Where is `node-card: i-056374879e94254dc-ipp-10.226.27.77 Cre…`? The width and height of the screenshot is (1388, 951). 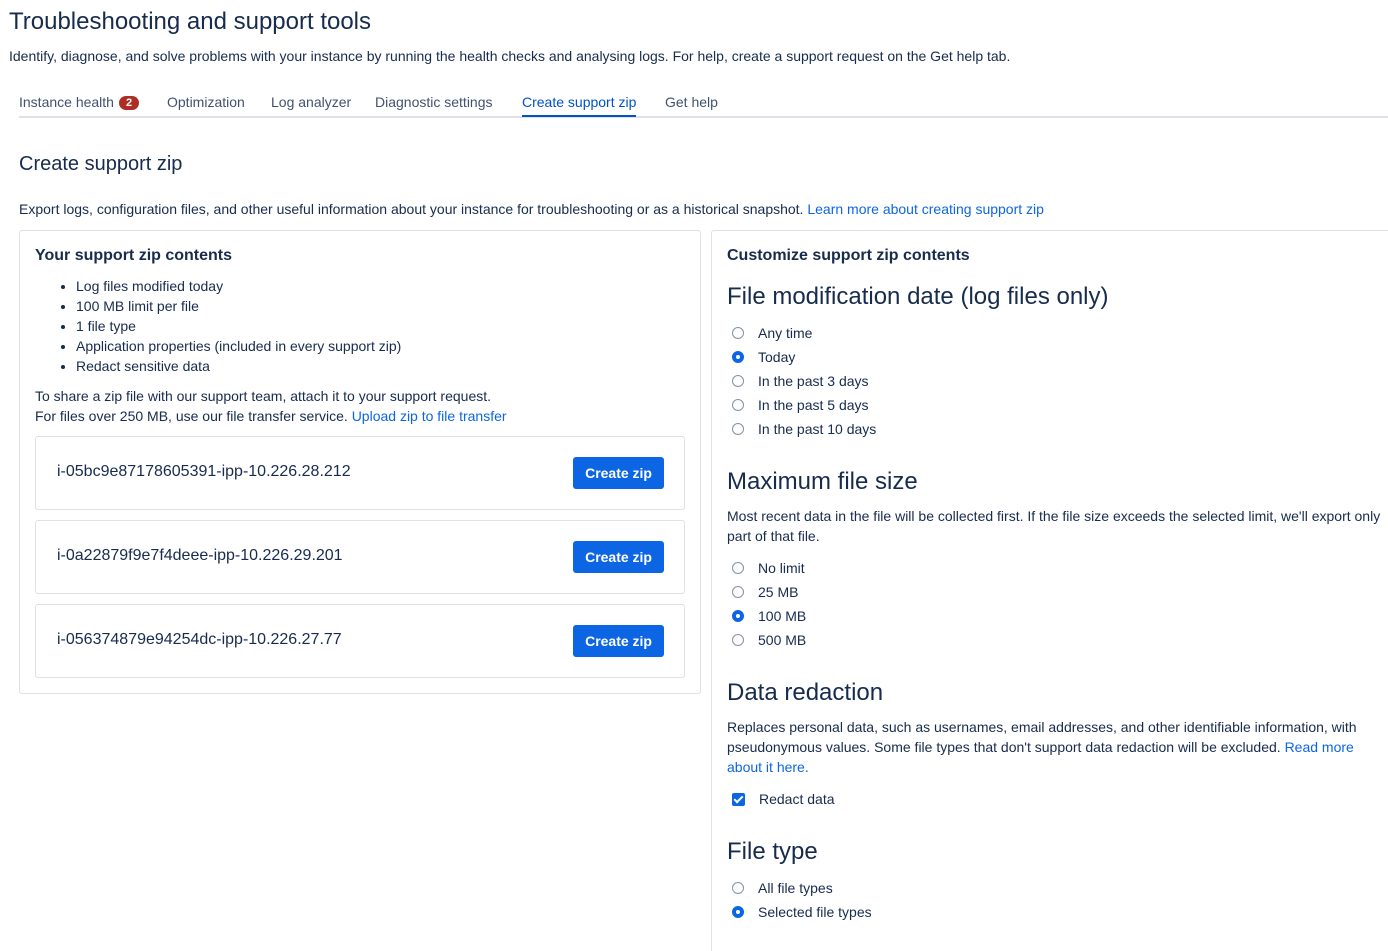
node-card: i-056374879e94254dc-ipp-10.226.27.77 Cre… is located at coordinates (360, 641).